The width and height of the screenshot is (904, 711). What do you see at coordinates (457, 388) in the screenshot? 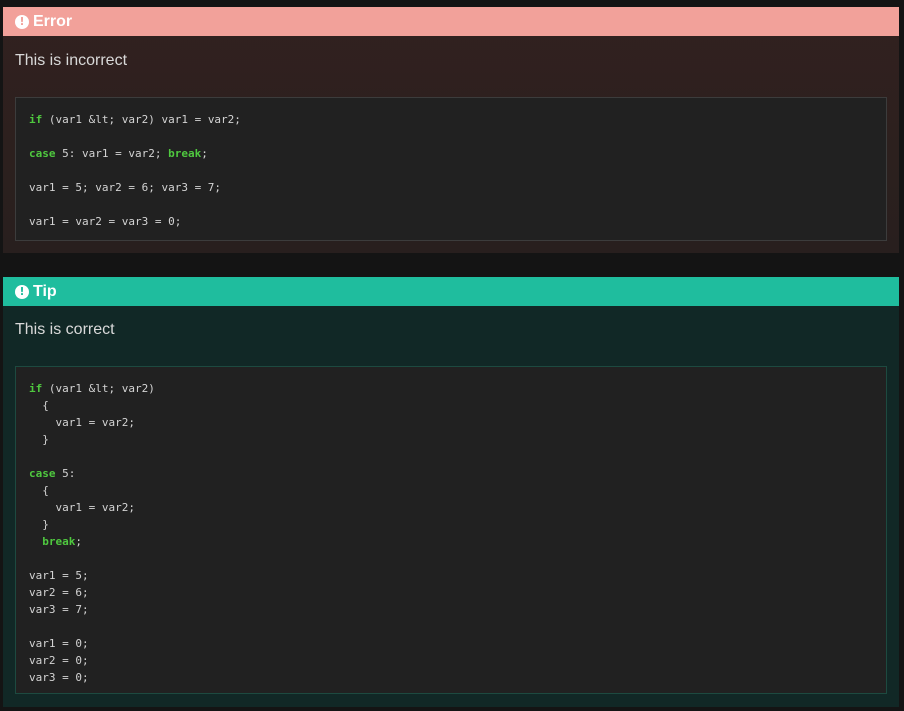
I see `code-line: if (var1 &lt; var2)` at bounding box center [457, 388].